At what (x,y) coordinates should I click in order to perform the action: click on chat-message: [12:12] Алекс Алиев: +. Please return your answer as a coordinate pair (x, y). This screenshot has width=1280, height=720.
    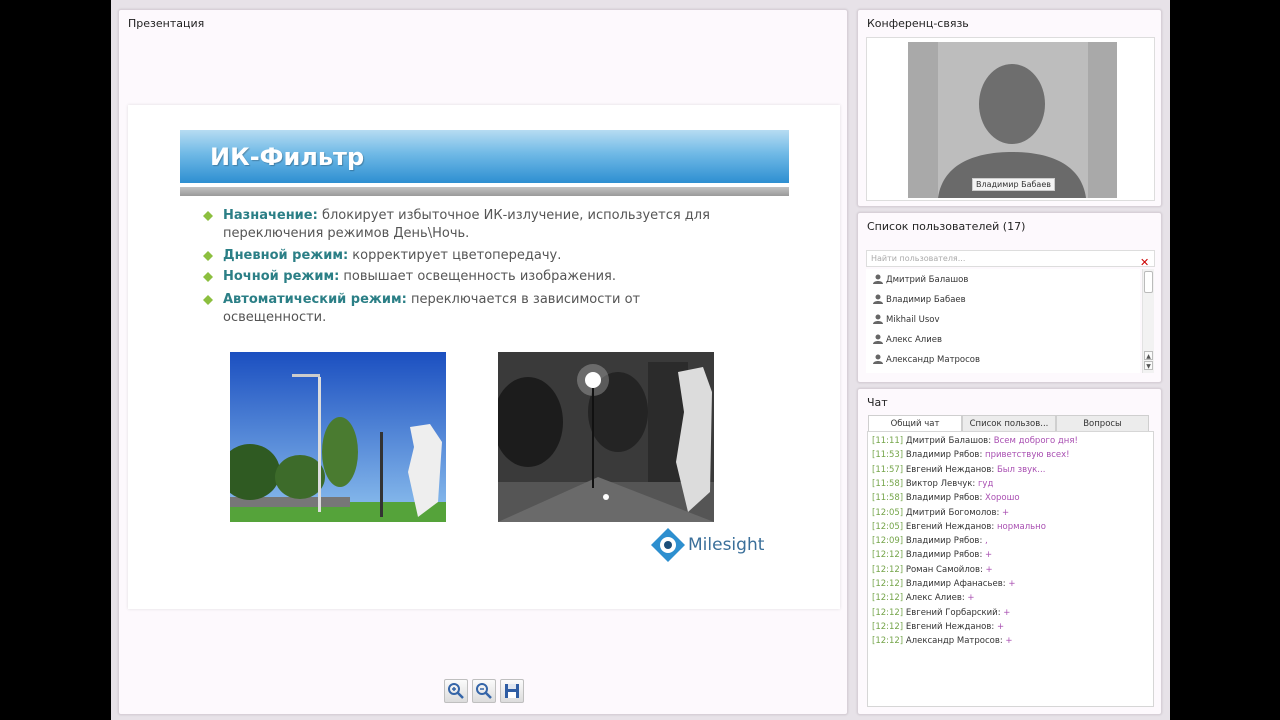
    Looking at the image, I should click on (923, 598).